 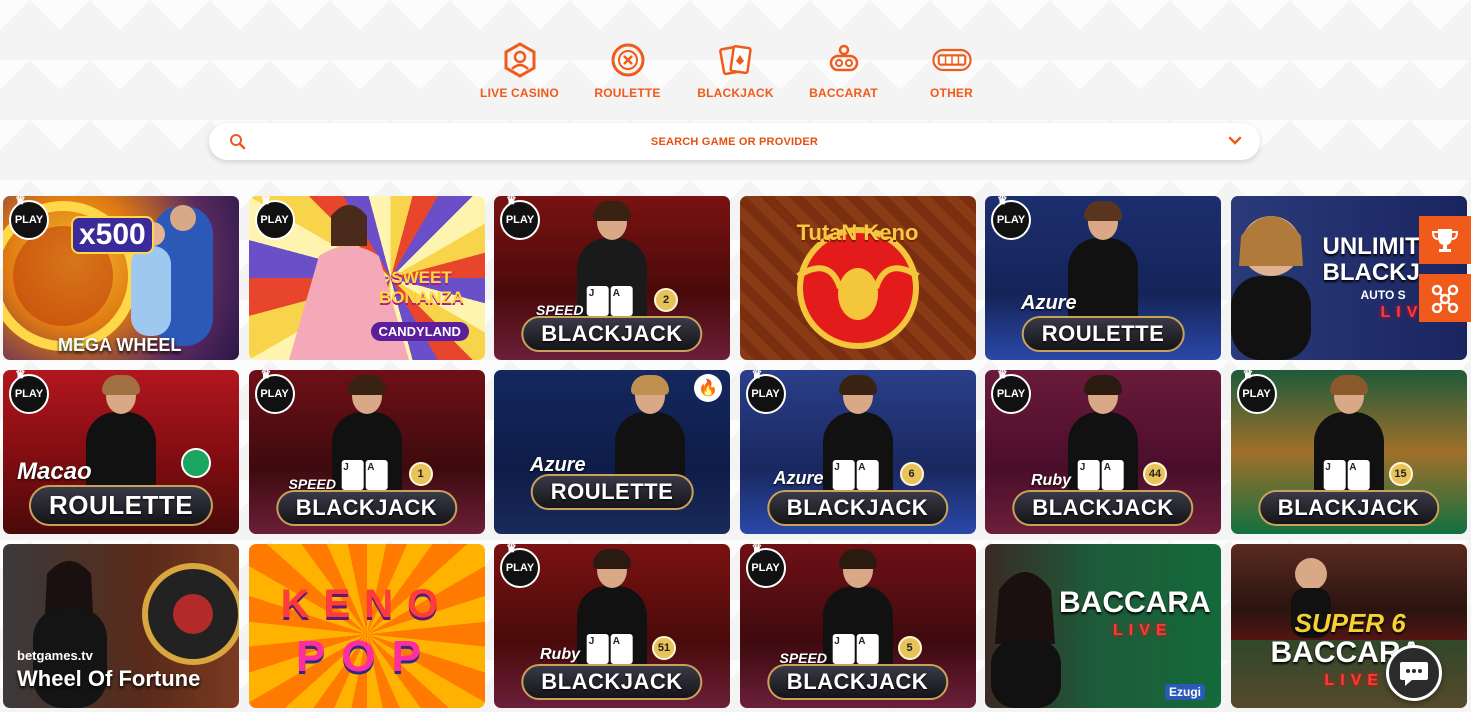 I want to click on table-number: 5, so click(x=909, y=648).